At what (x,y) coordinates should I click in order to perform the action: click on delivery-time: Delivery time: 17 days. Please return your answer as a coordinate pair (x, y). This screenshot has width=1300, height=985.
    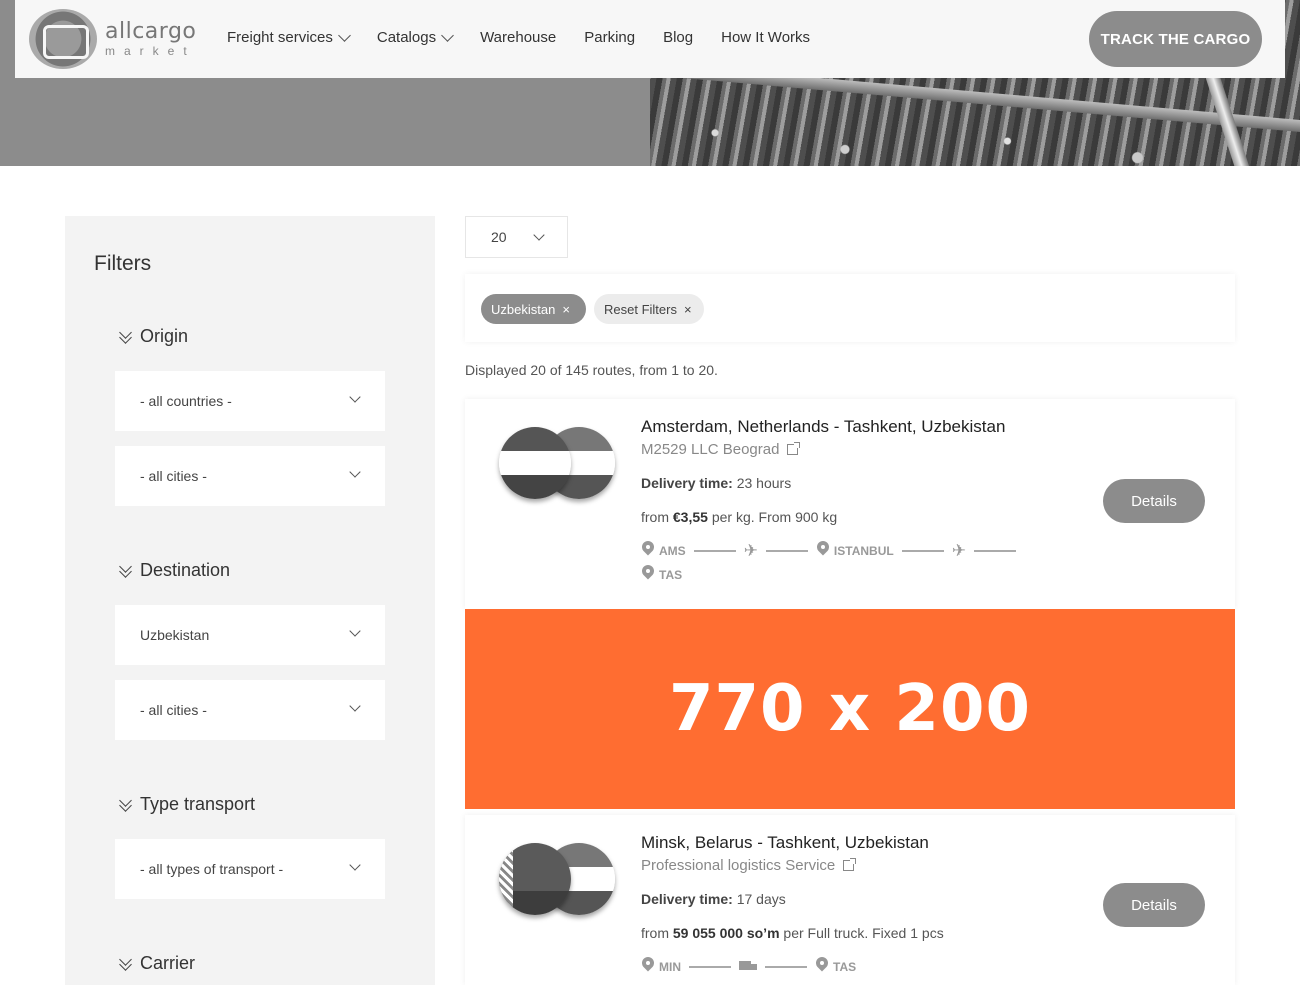
    Looking at the image, I should click on (713, 899).